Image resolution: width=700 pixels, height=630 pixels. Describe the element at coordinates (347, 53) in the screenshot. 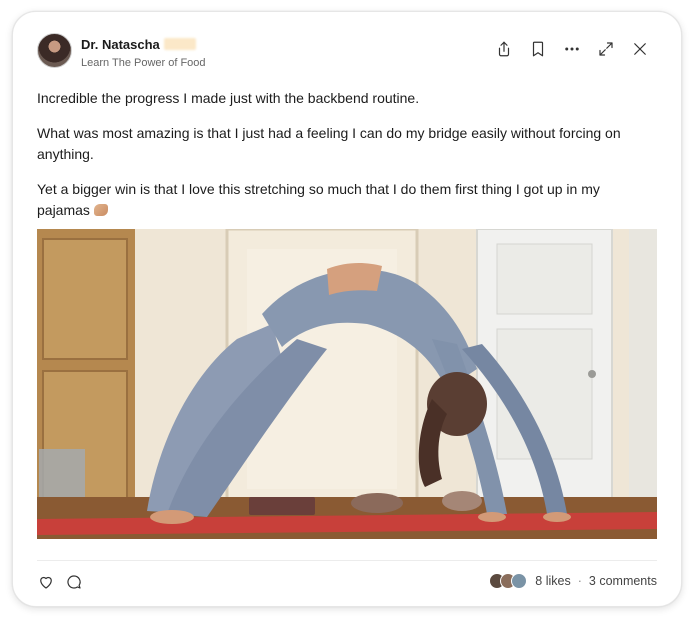

I see `post-header: Dr. Natascha Learn The Power of Food` at that location.